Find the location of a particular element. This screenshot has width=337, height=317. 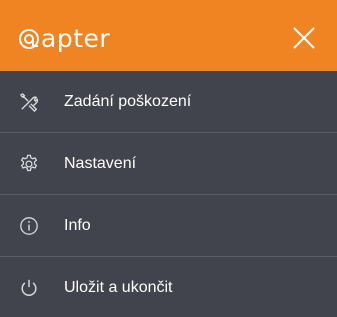

info-icon is located at coordinates (29, 226).